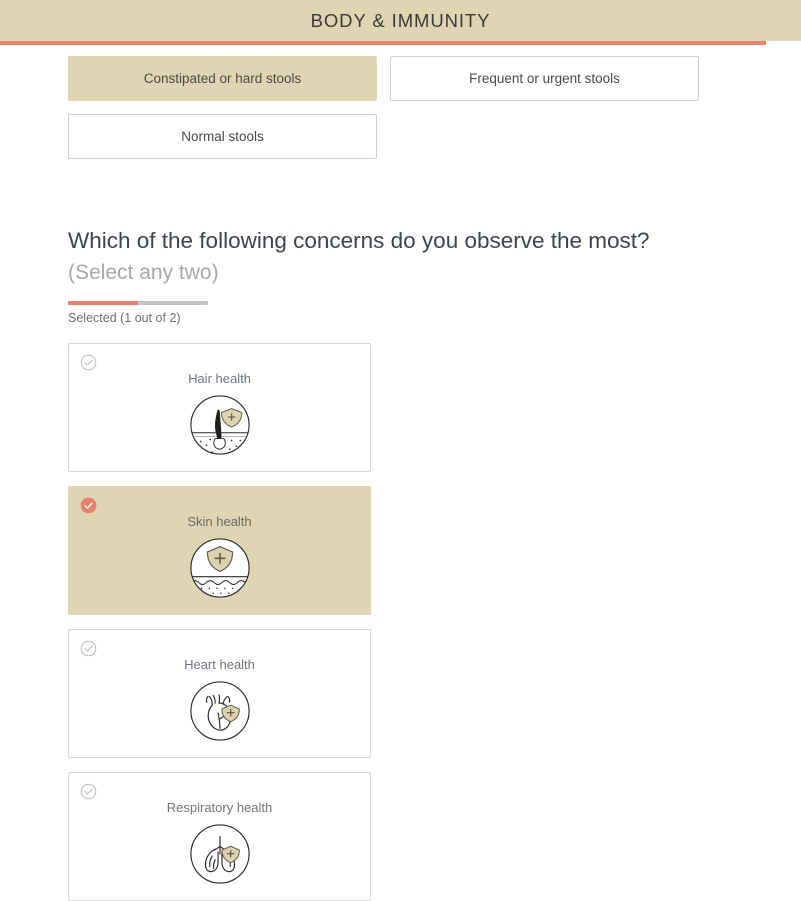 The image size is (801, 901). What do you see at coordinates (124, 318) in the screenshot?
I see `selection-count-label: Selected (1 out of 2)` at bounding box center [124, 318].